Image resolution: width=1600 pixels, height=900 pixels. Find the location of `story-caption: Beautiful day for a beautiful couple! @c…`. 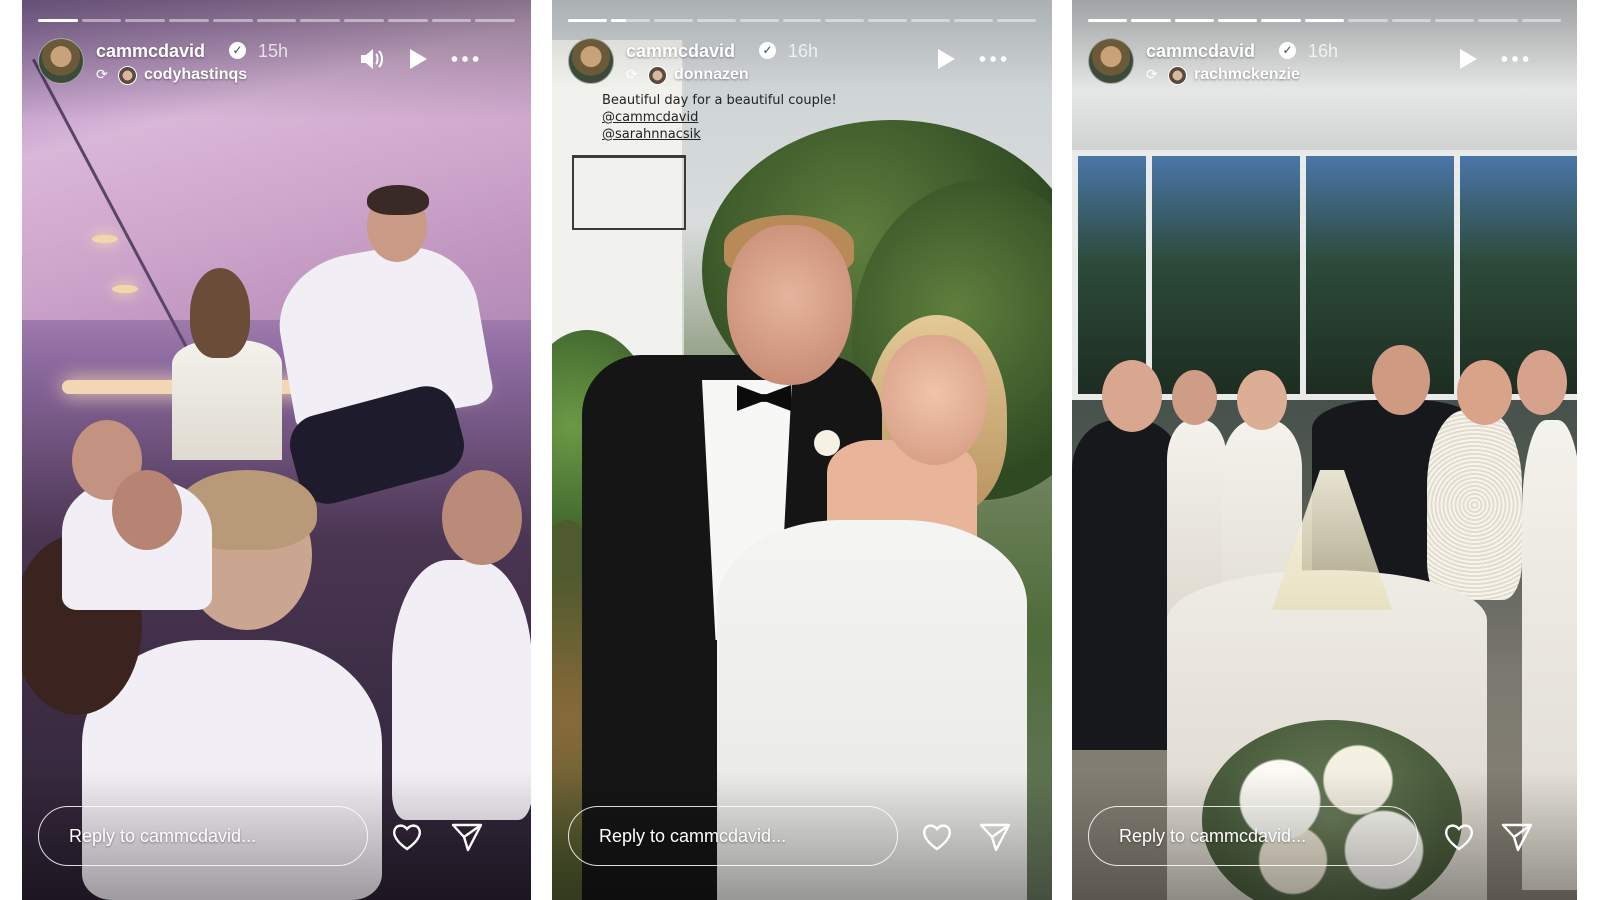

story-caption: Beautiful day for a beautiful couple! @c… is located at coordinates (719, 117).